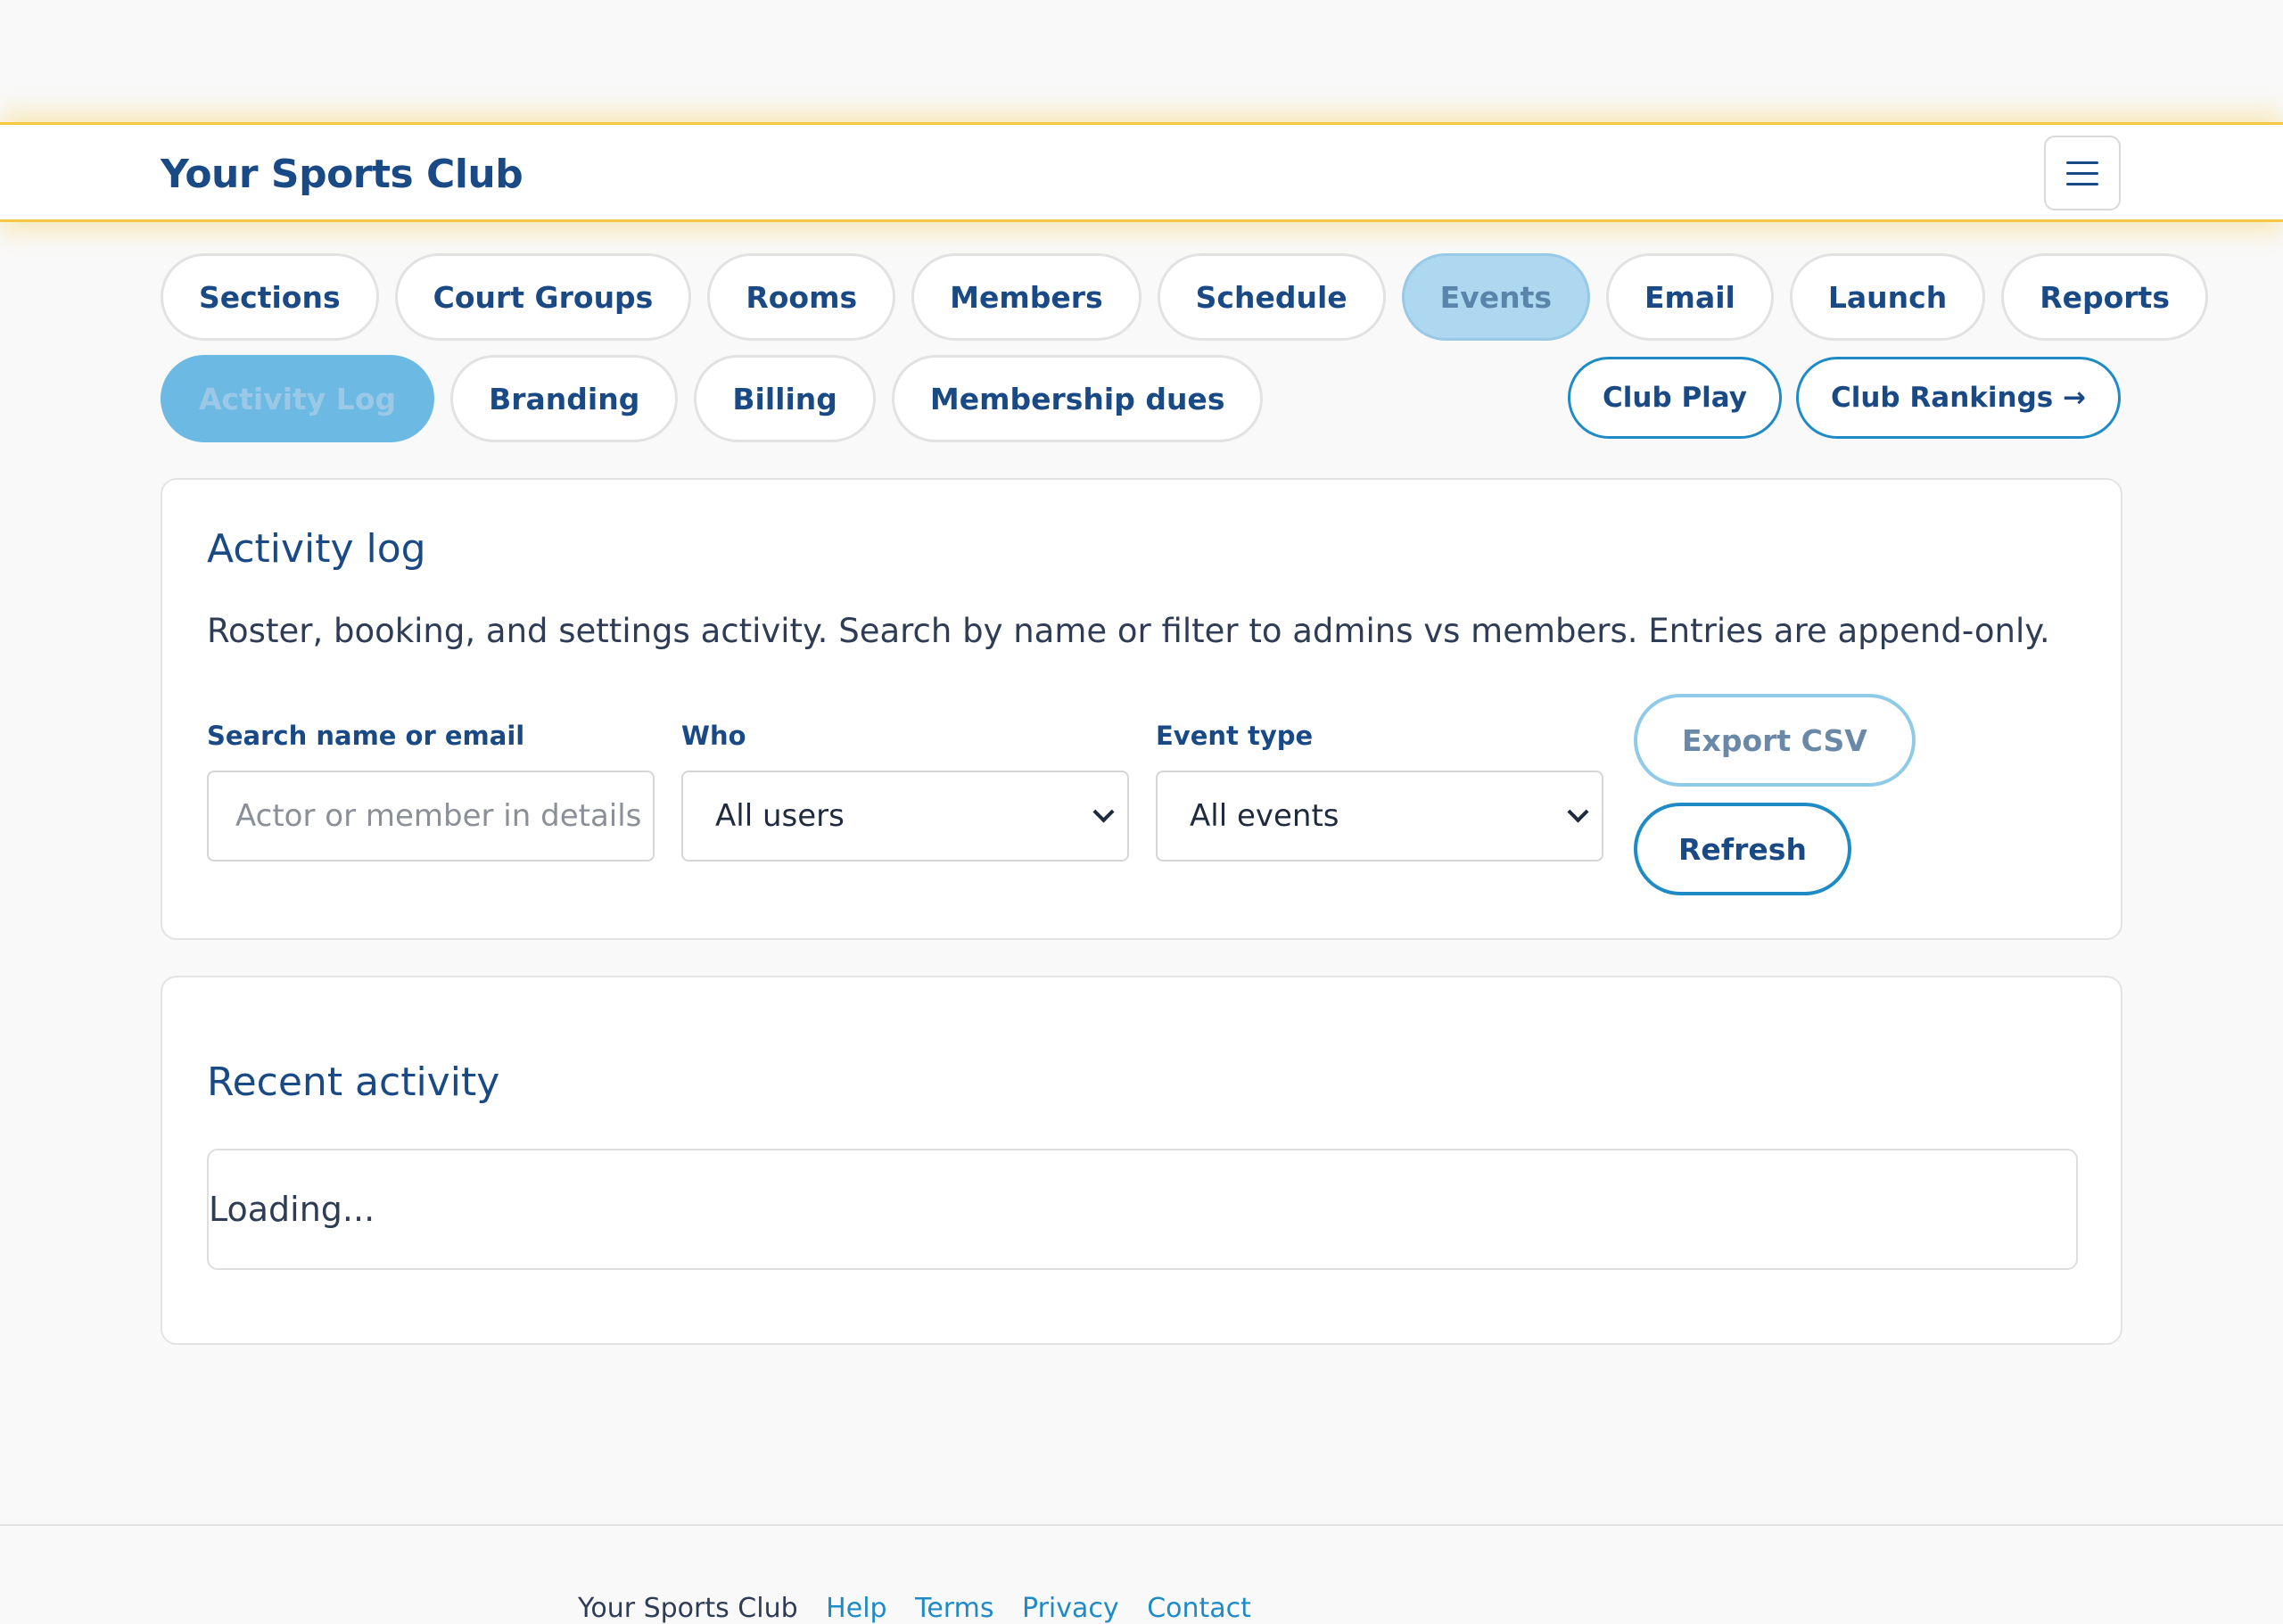 This screenshot has width=2283, height=1624. I want to click on hamburger-icon, so click(2082, 173).